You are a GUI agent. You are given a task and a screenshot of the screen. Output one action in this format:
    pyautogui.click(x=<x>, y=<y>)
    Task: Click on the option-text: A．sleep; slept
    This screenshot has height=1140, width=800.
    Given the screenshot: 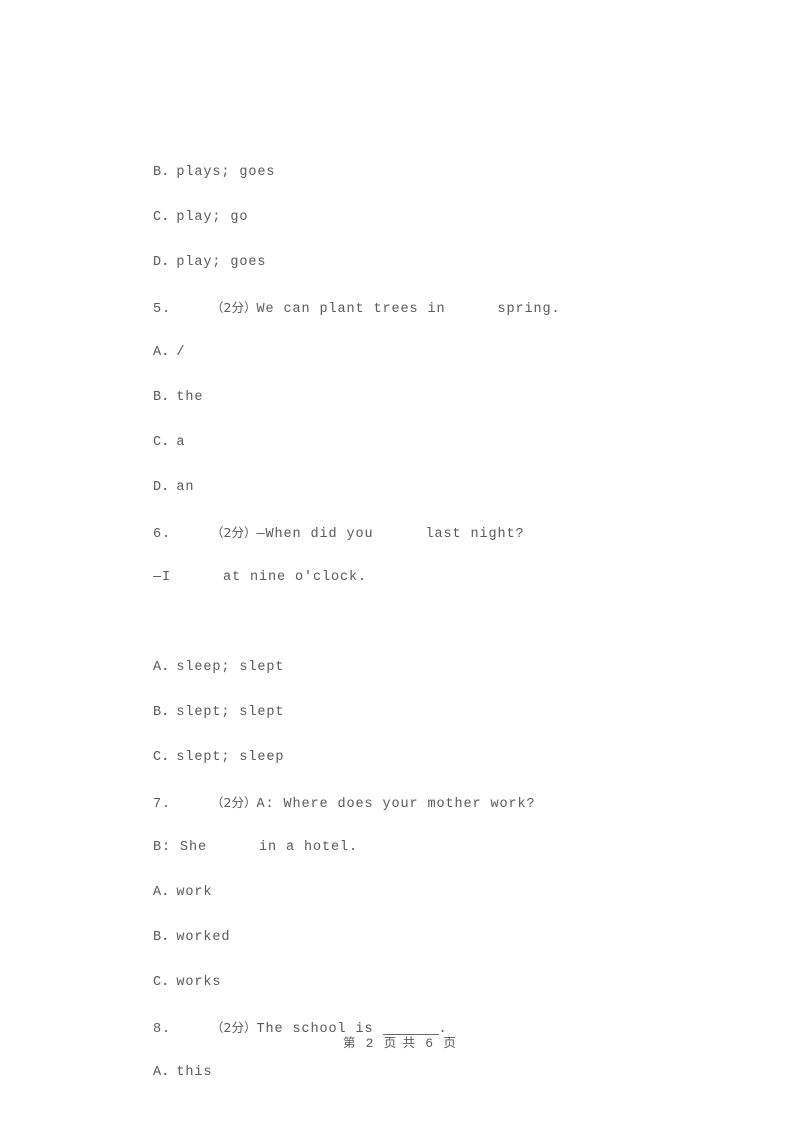 What is the action you would take?
    pyautogui.click(x=219, y=667)
    